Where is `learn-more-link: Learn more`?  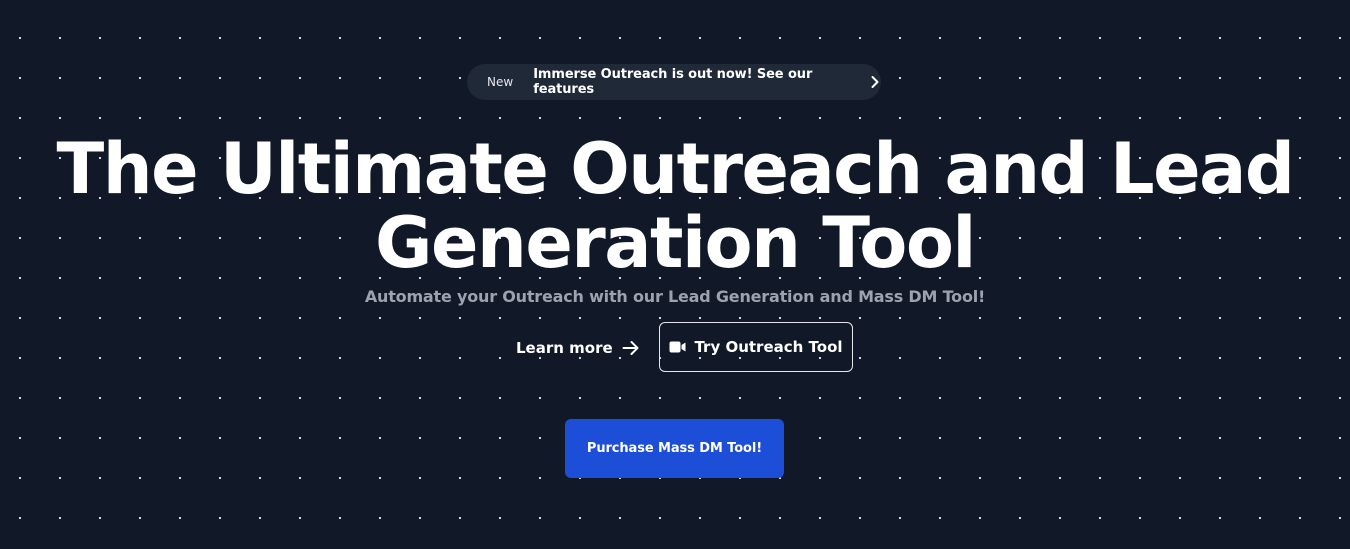
learn-more-link: Learn more is located at coordinates (578, 348).